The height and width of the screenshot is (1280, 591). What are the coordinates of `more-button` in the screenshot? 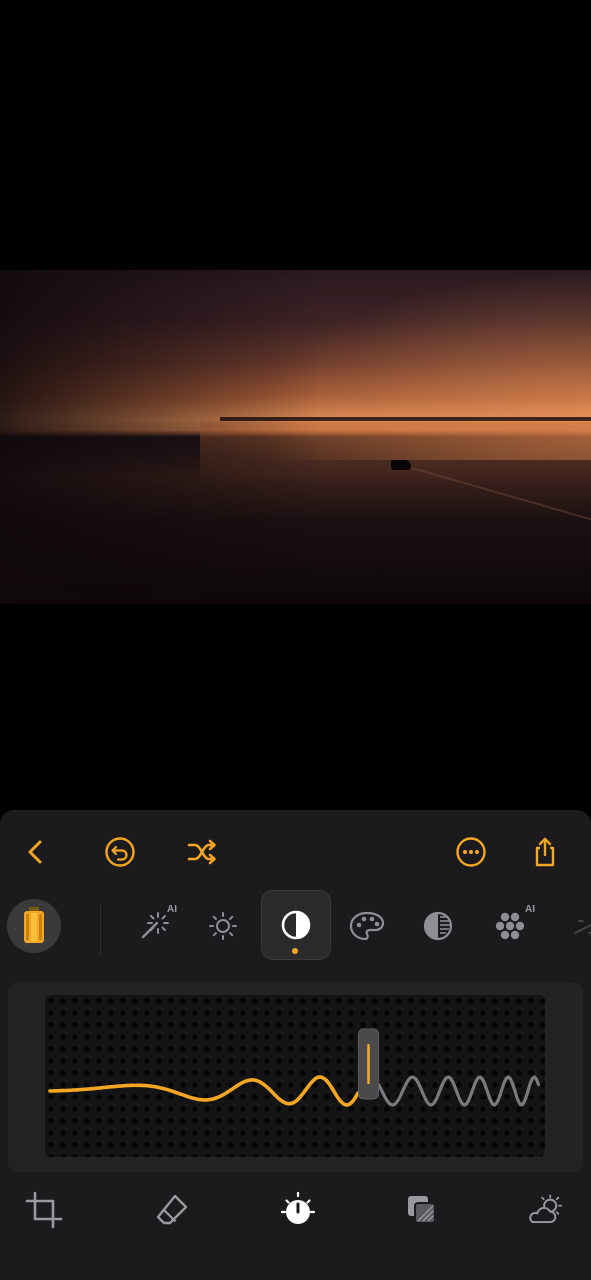 It's located at (471, 852).